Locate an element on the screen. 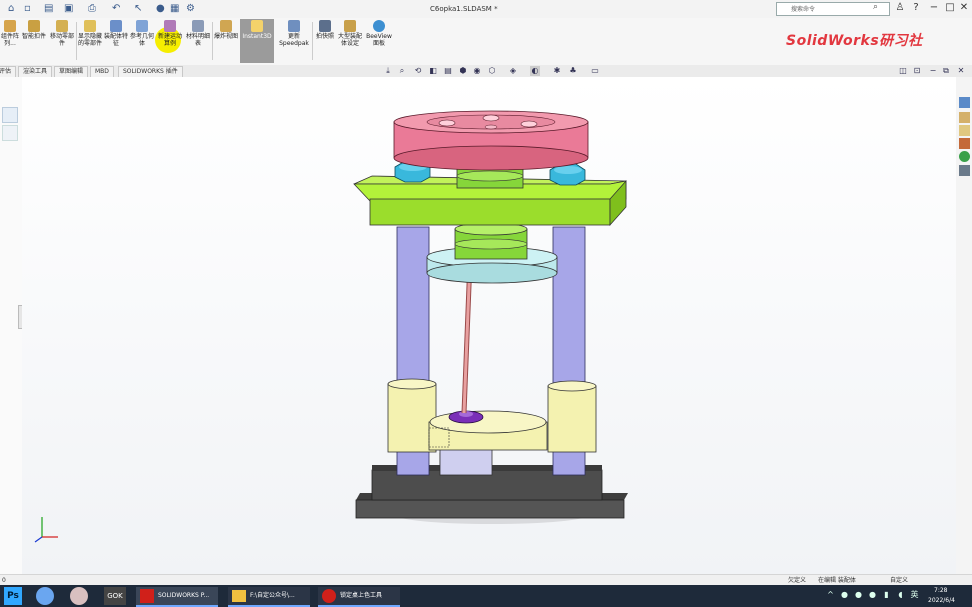 The width and height of the screenshot is (972, 607). volume-icon: ◖ is located at coordinates (900, 594).